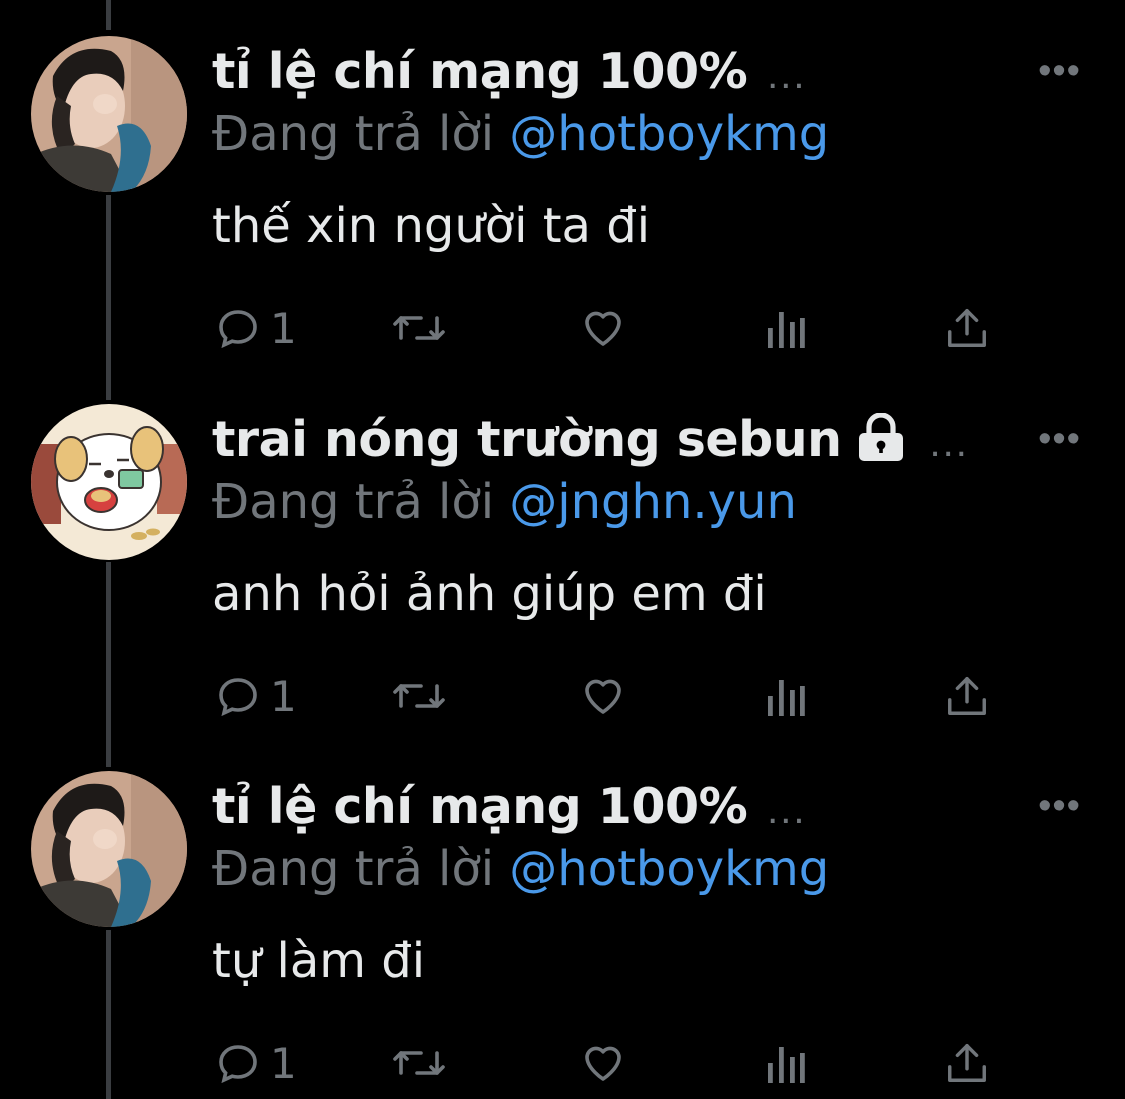 The width and height of the screenshot is (1125, 1099). What do you see at coordinates (109, 482) in the screenshot?
I see `cartoon-dog-avatar` at bounding box center [109, 482].